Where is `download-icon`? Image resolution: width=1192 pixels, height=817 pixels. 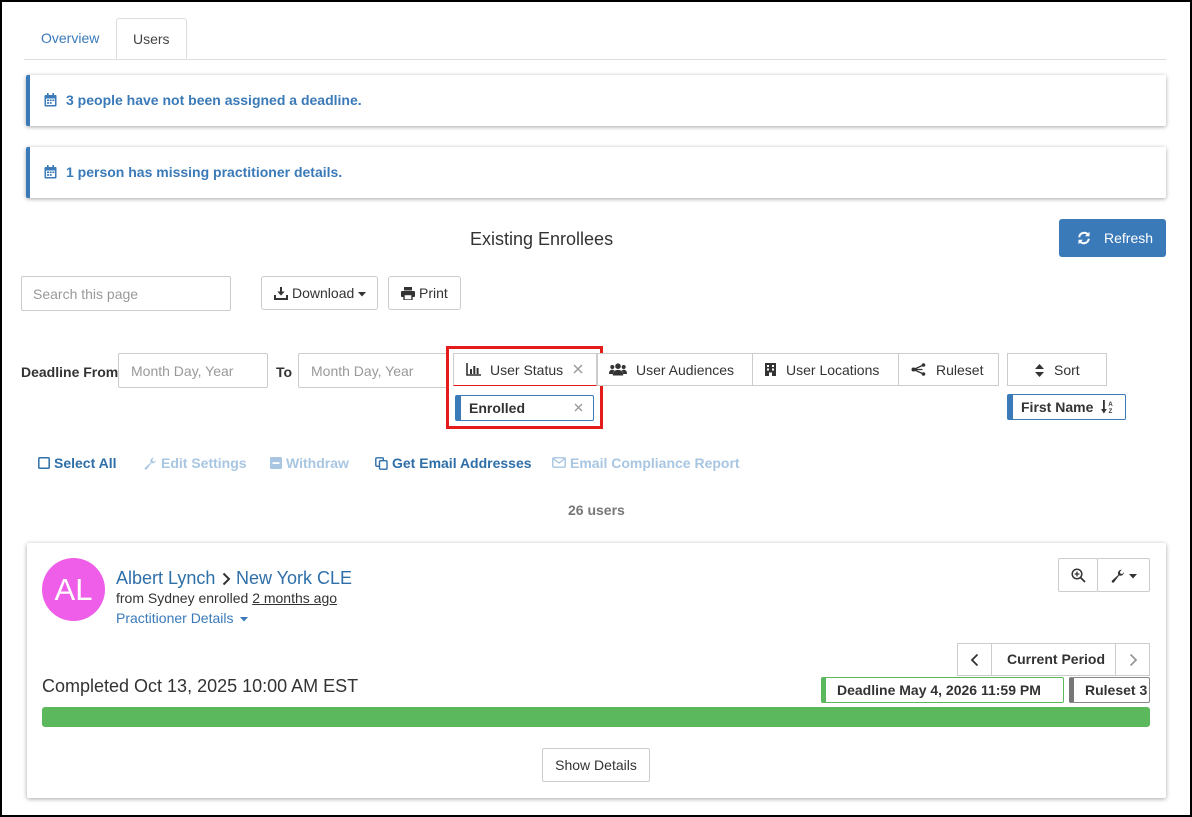 download-icon is located at coordinates (281, 293).